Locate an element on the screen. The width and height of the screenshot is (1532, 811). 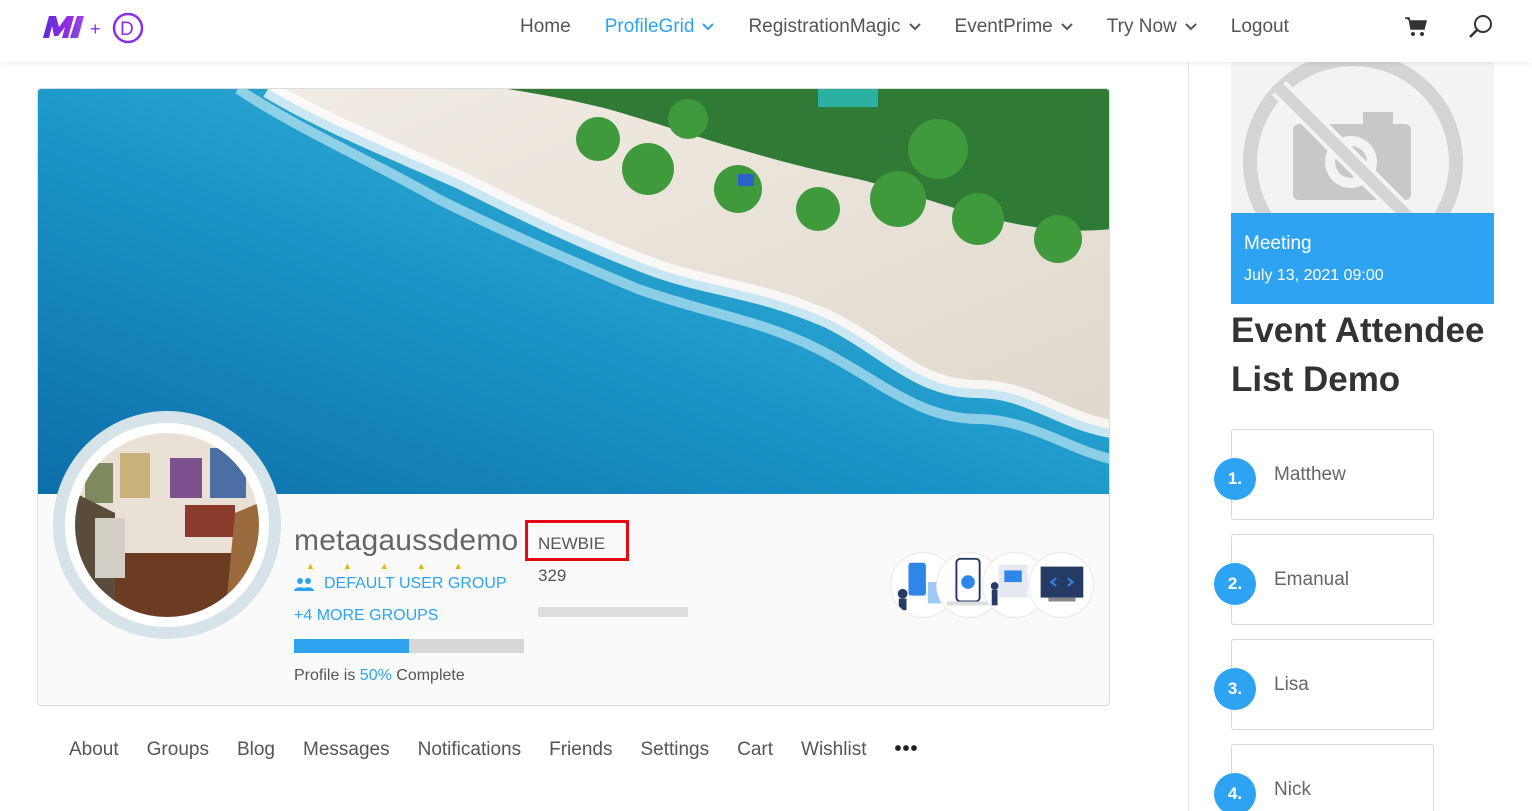
nav-label: ProfileGrid is located at coordinates (649, 26).